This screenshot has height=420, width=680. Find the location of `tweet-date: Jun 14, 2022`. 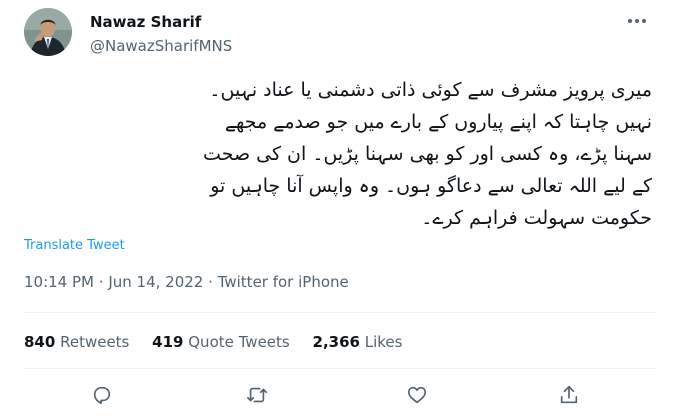

tweet-date: Jun 14, 2022 is located at coordinates (155, 282).